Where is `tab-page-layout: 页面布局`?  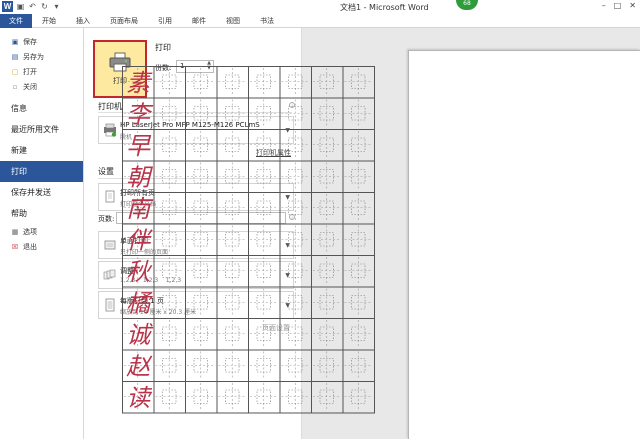
tab-page-layout: 页面布局 is located at coordinates (124, 21).